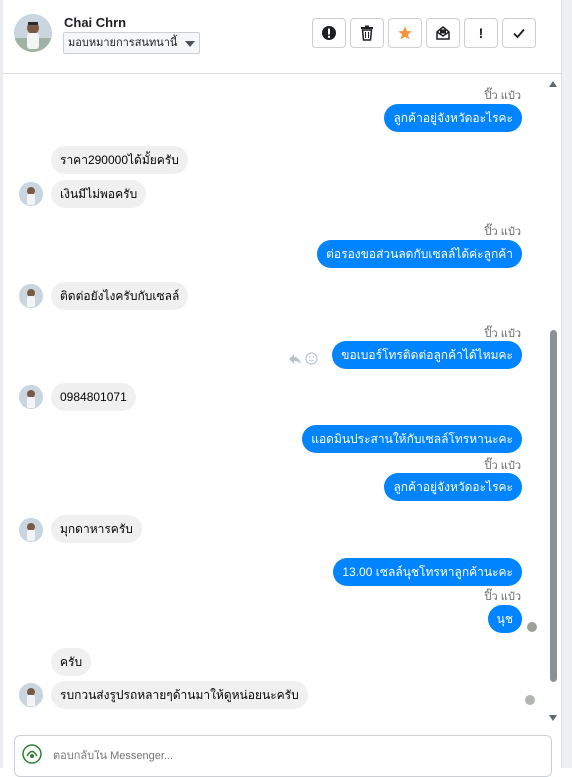 This screenshot has width=572, height=777. I want to click on message-bubble-incoming: รบกวนส่งรูปรถหลายๆด้านมาให้ดูหน่อยนะครับ, so click(179, 695).